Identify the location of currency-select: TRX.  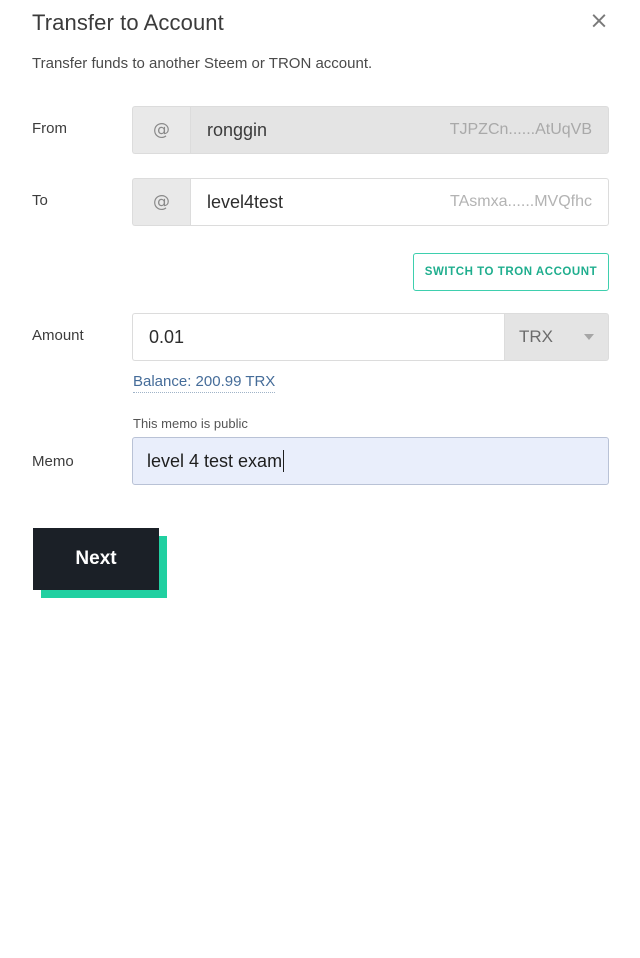
(556, 337).